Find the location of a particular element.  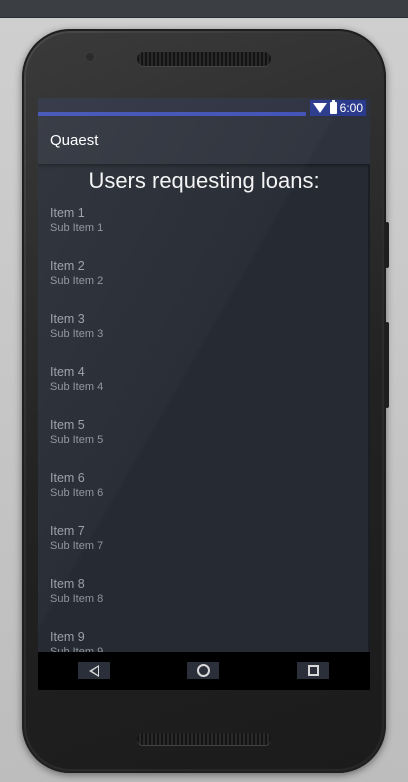

list-item-title: Item 3 is located at coordinates (67, 319).